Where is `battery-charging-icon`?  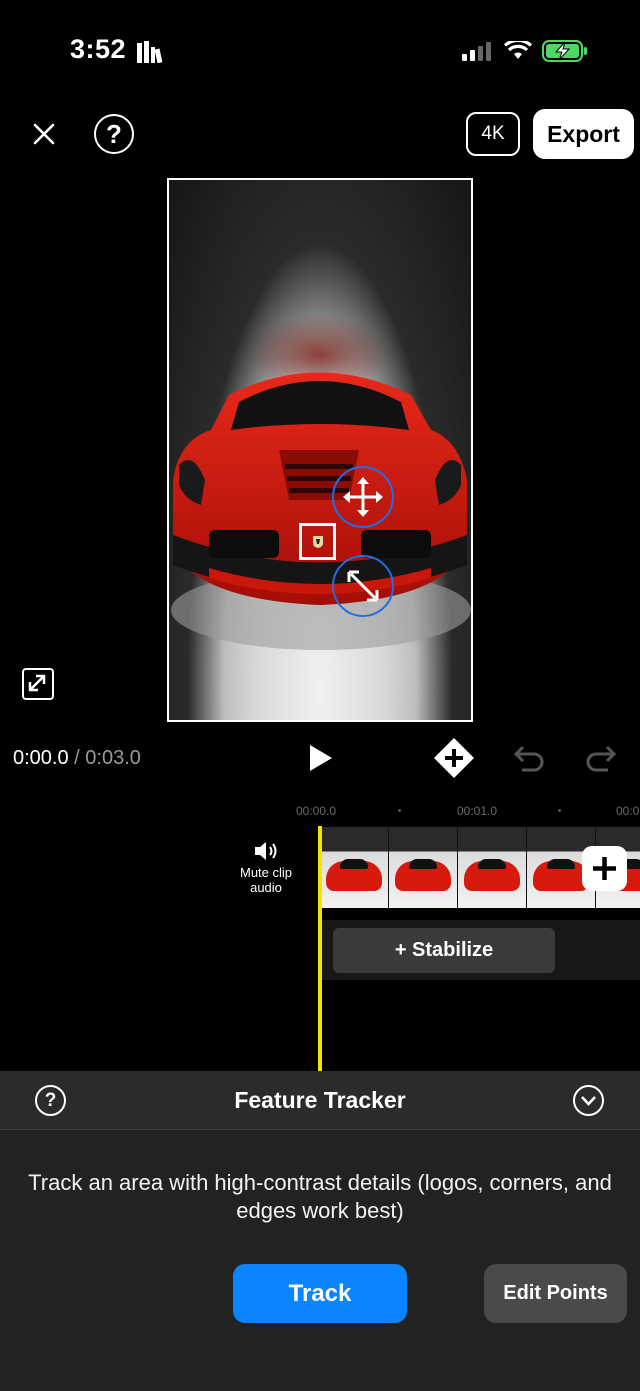
battery-charging-icon is located at coordinates (564, 51).